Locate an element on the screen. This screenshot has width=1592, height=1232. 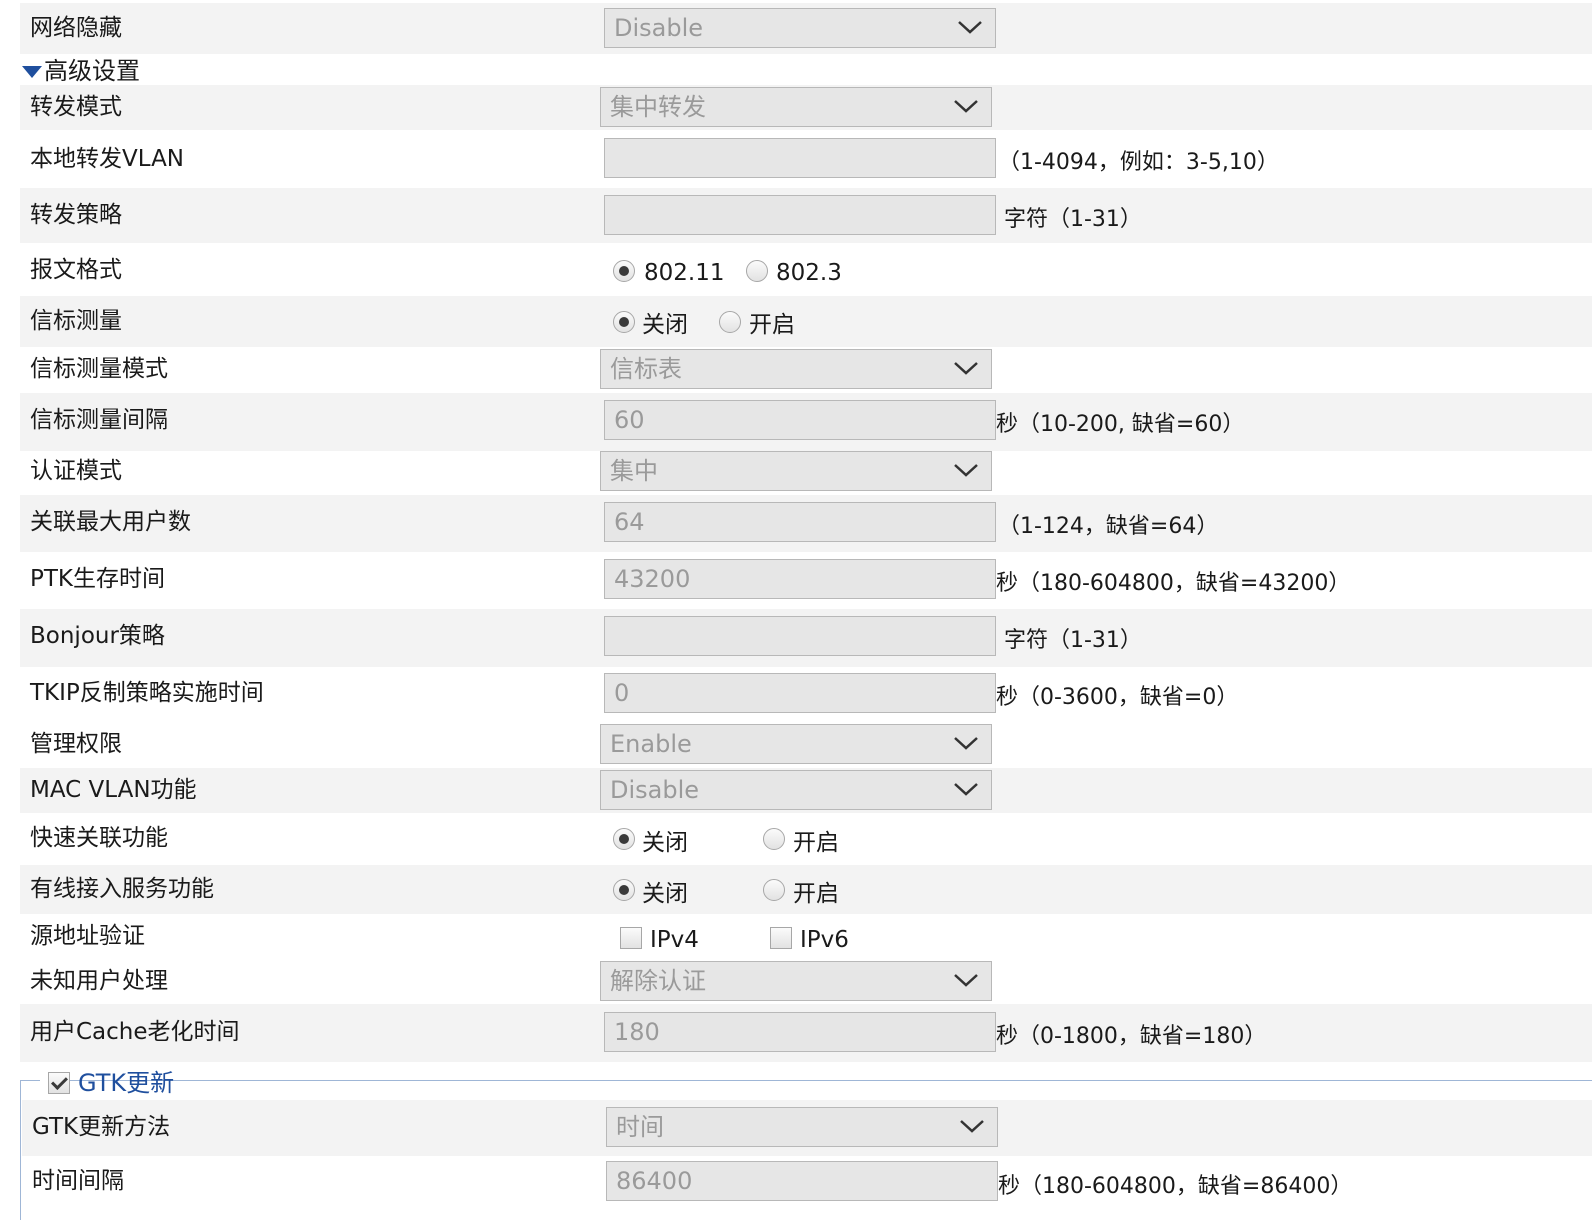
row-bg is located at coordinates (806, 321).